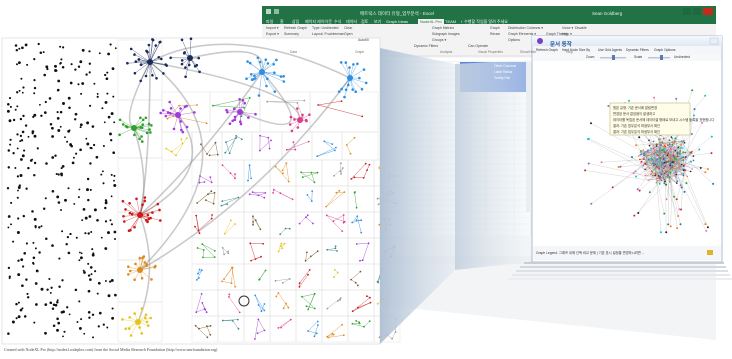 This screenshot has height=359, width=732. What do you see at coordinates (364, 22) in the screenshot?
I see `tab-review: 검토` at bounding box center [364, 22].